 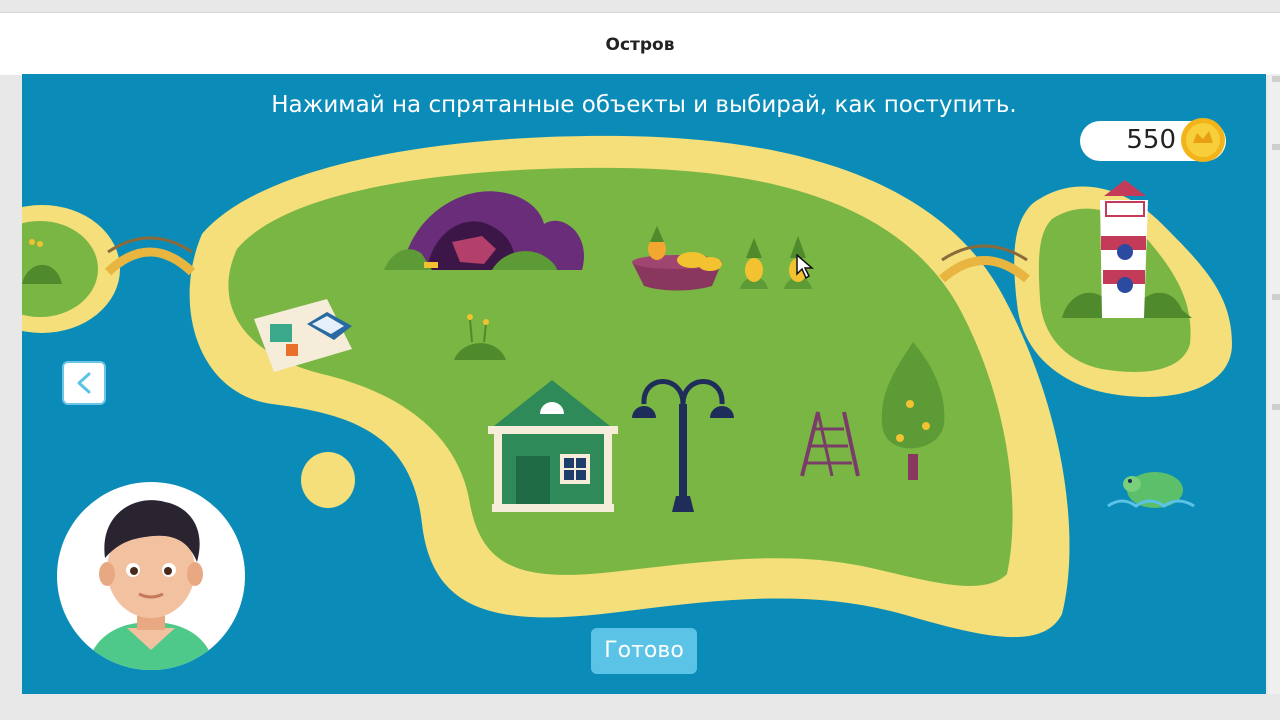 I want to click on coin-count: 550, so click(x=1151, y=140).